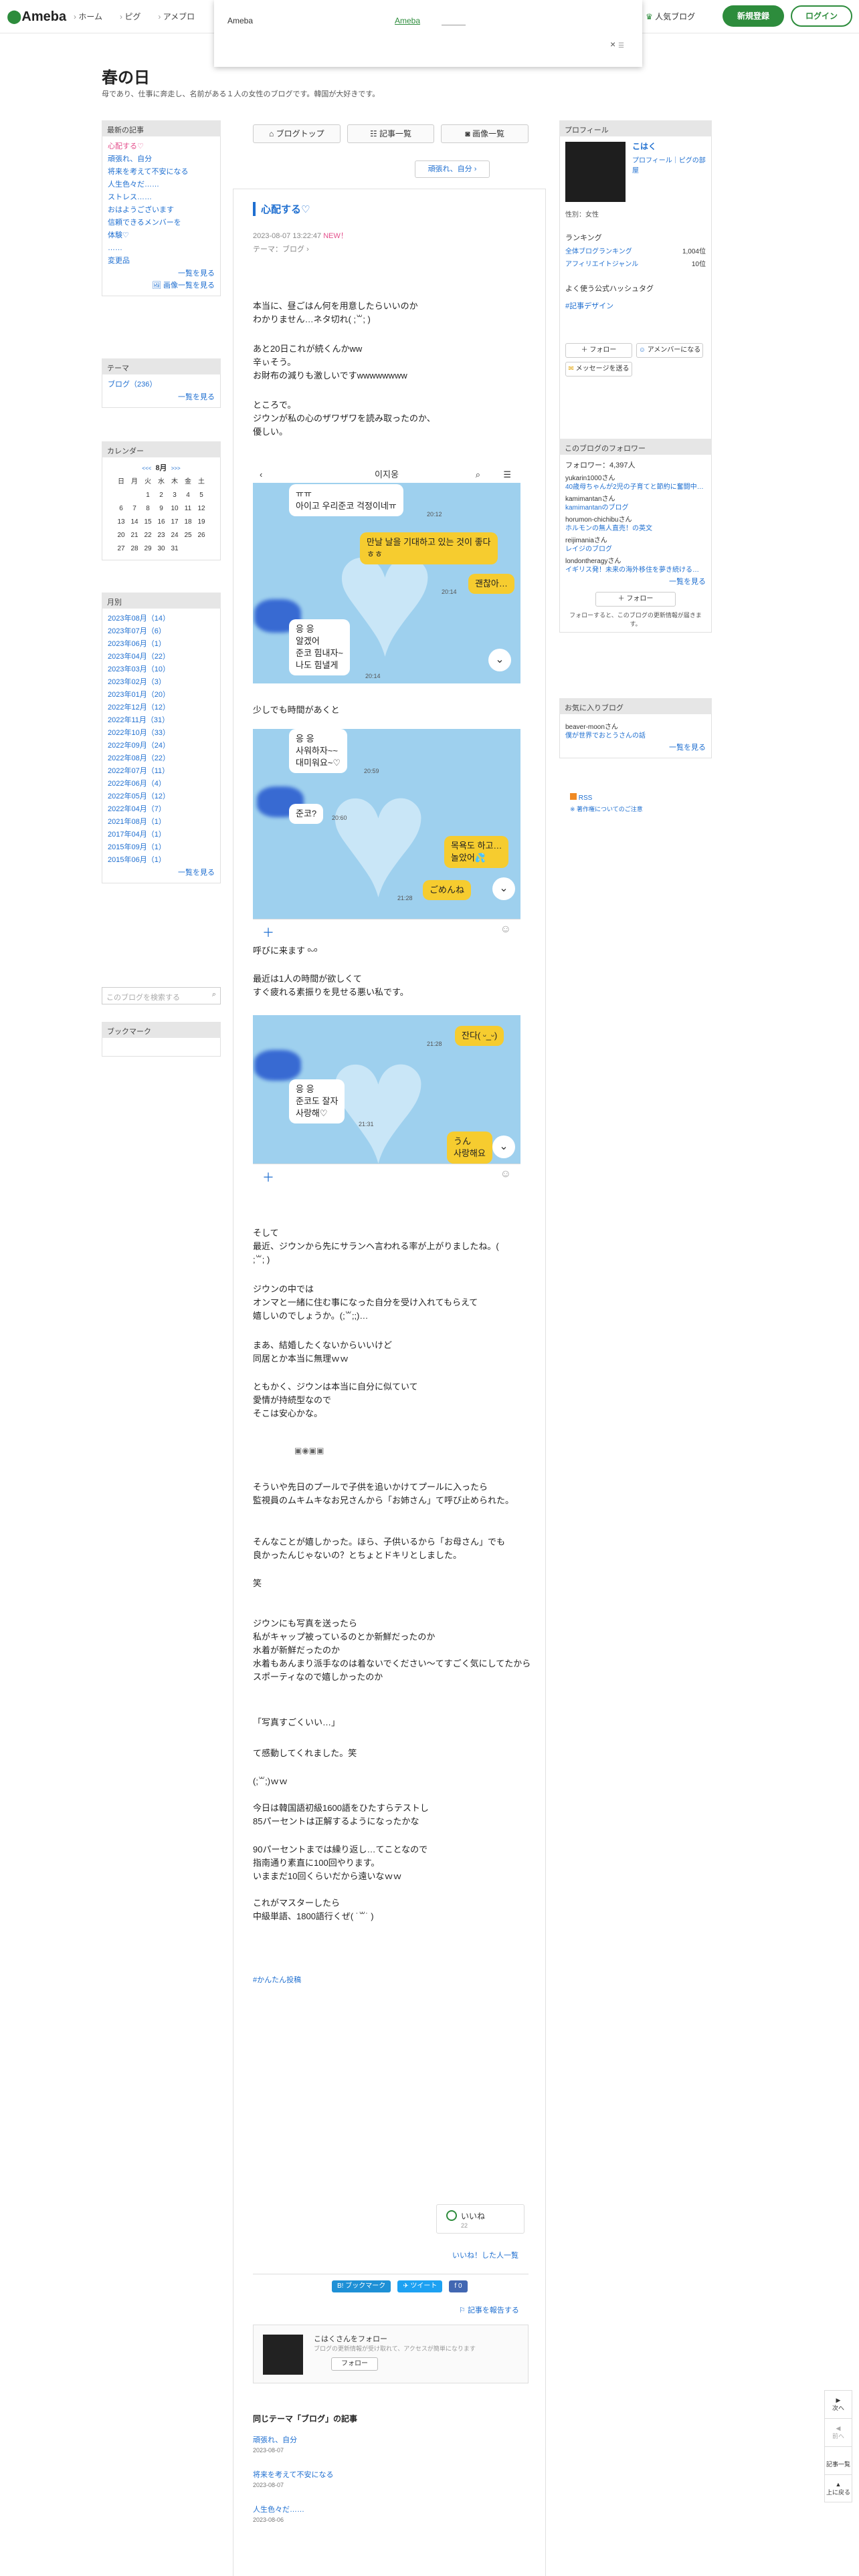 This screenshot has width=859, height=2576. What do you see at coordinates (637, 797) in the screenshot?
I see `rss-link: RSS` at bounding box center [637, 797].